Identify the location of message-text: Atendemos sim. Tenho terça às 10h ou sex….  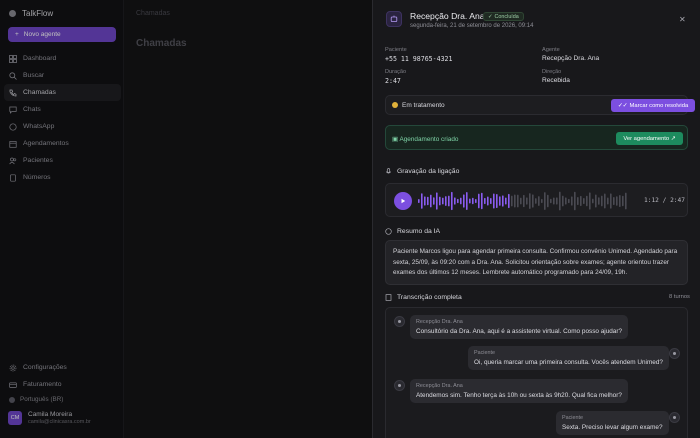
(519, 395).